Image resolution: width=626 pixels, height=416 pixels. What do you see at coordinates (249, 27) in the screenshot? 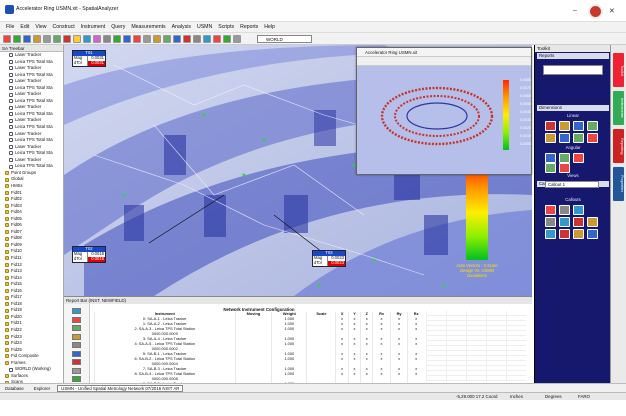
I see `menu-item: Reports` at bounding box center [249, 27].